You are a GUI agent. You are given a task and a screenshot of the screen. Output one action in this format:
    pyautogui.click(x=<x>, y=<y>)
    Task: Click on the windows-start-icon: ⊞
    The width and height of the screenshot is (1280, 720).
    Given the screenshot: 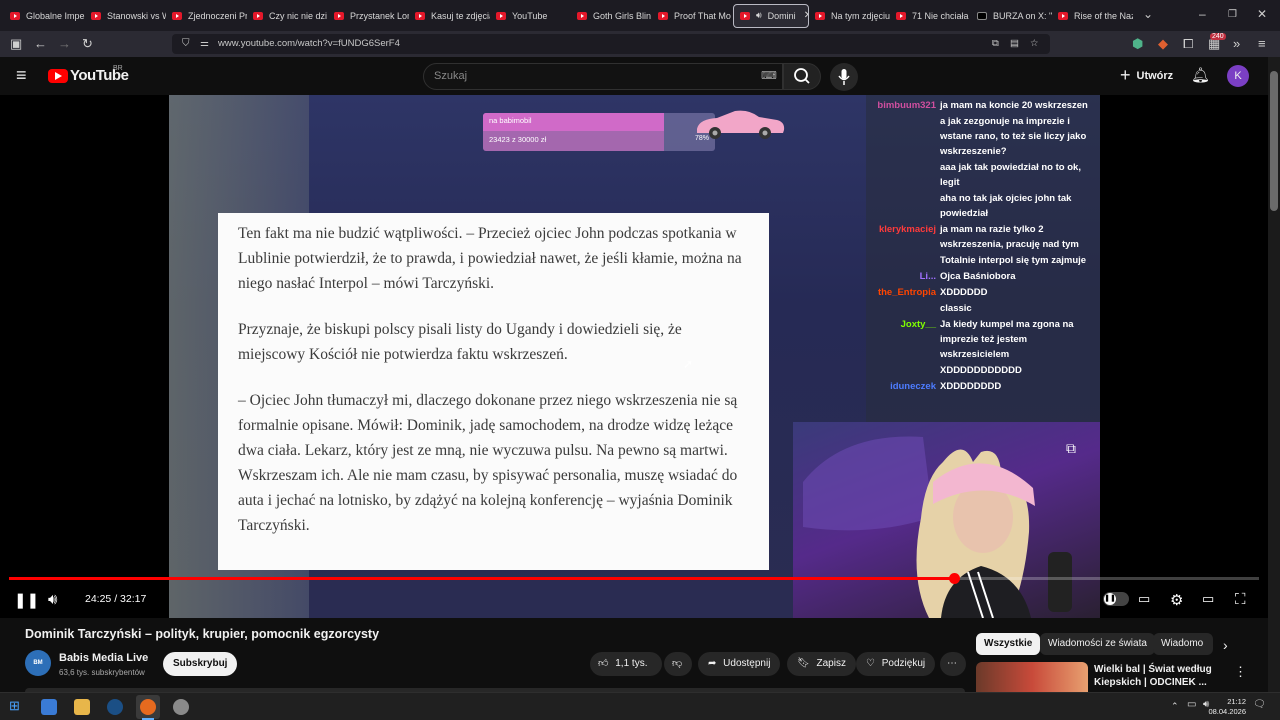 What is the action you would take?
    pyautogui.click(x=14, y=706)
    